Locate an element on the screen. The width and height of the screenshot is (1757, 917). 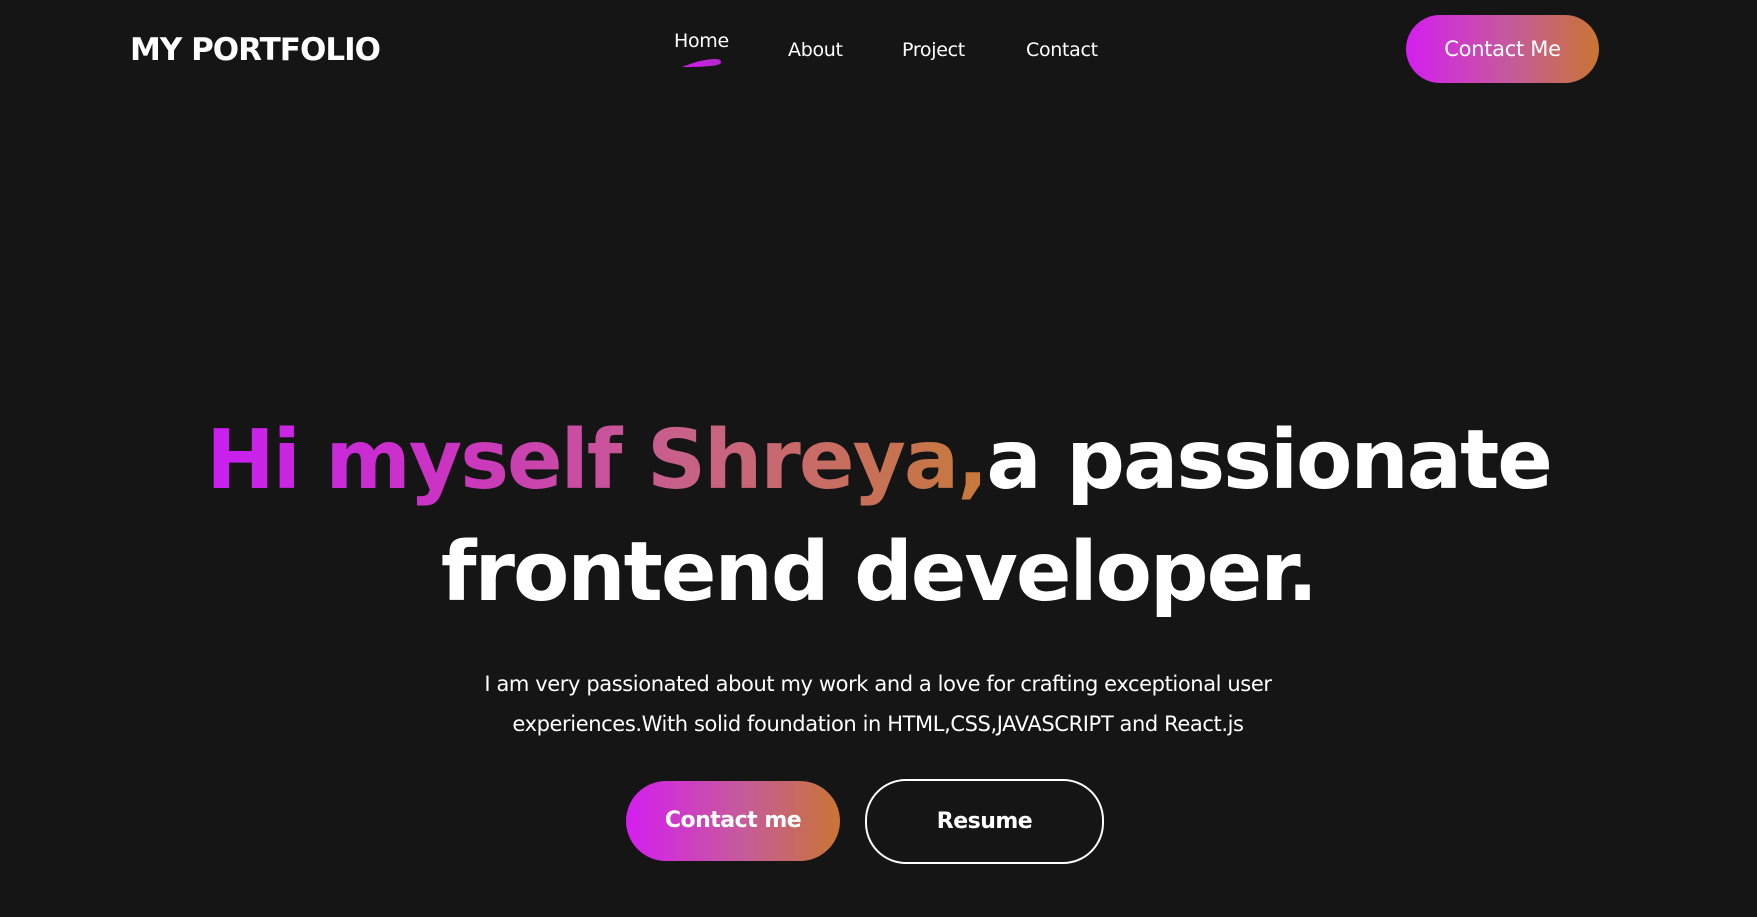
hero-title-rest: a passionate is located at coordinates (1269, 460).